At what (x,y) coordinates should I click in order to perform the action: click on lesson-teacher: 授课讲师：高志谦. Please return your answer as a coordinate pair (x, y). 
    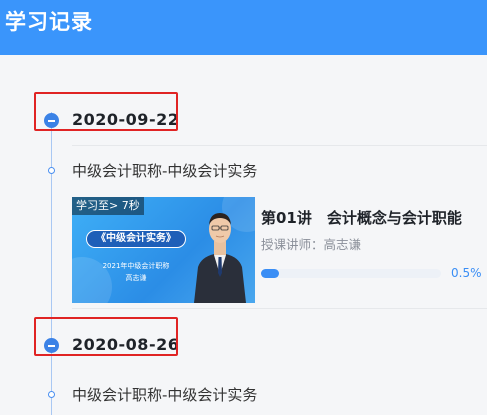
    Looking at the image, I should click on (311, 244).